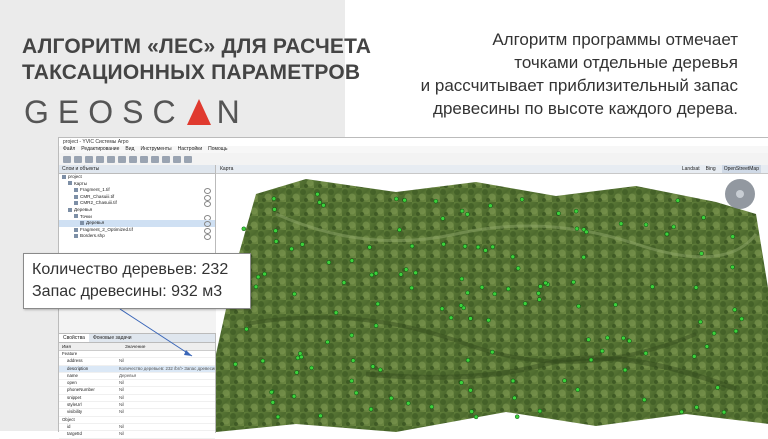 This screenshot has height=439, width=768. I want to click on property-row: targetId Nil, so click(137, 435).